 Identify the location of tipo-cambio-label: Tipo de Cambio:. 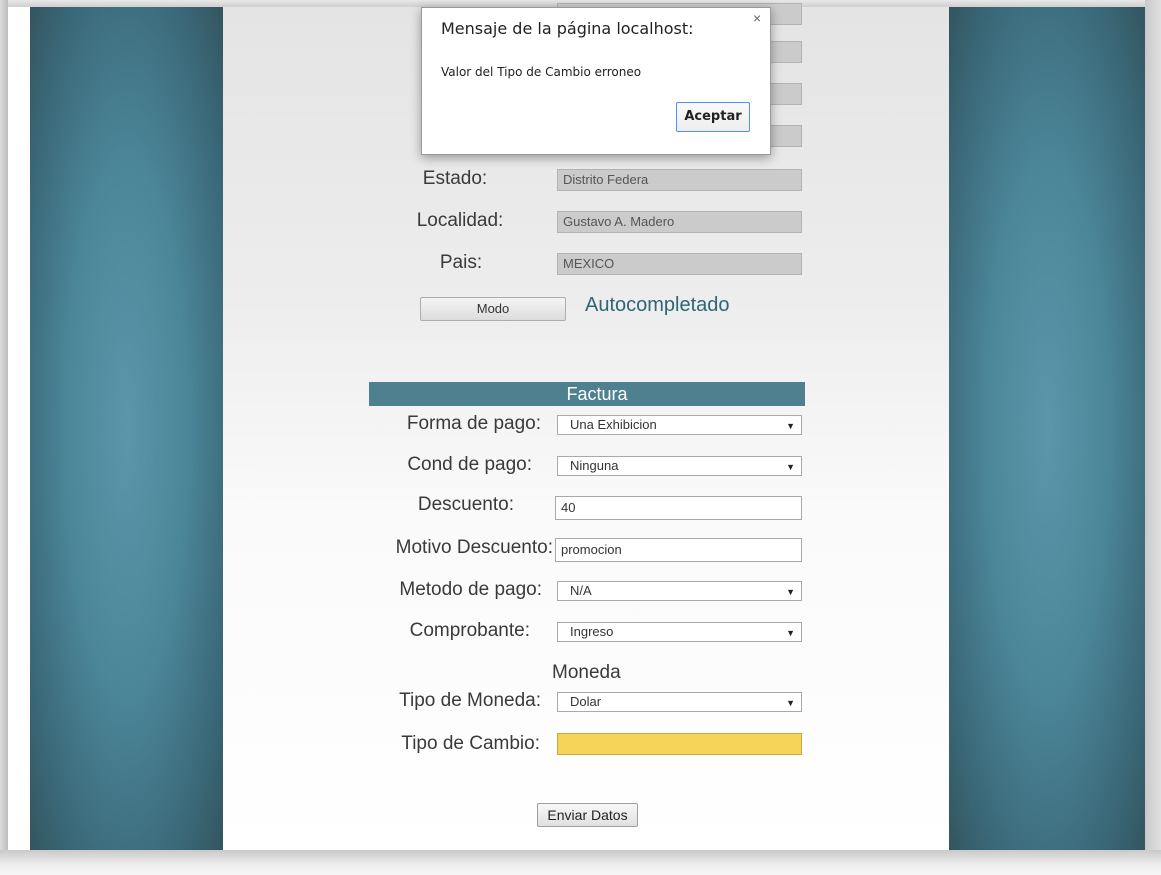
(470, 743).